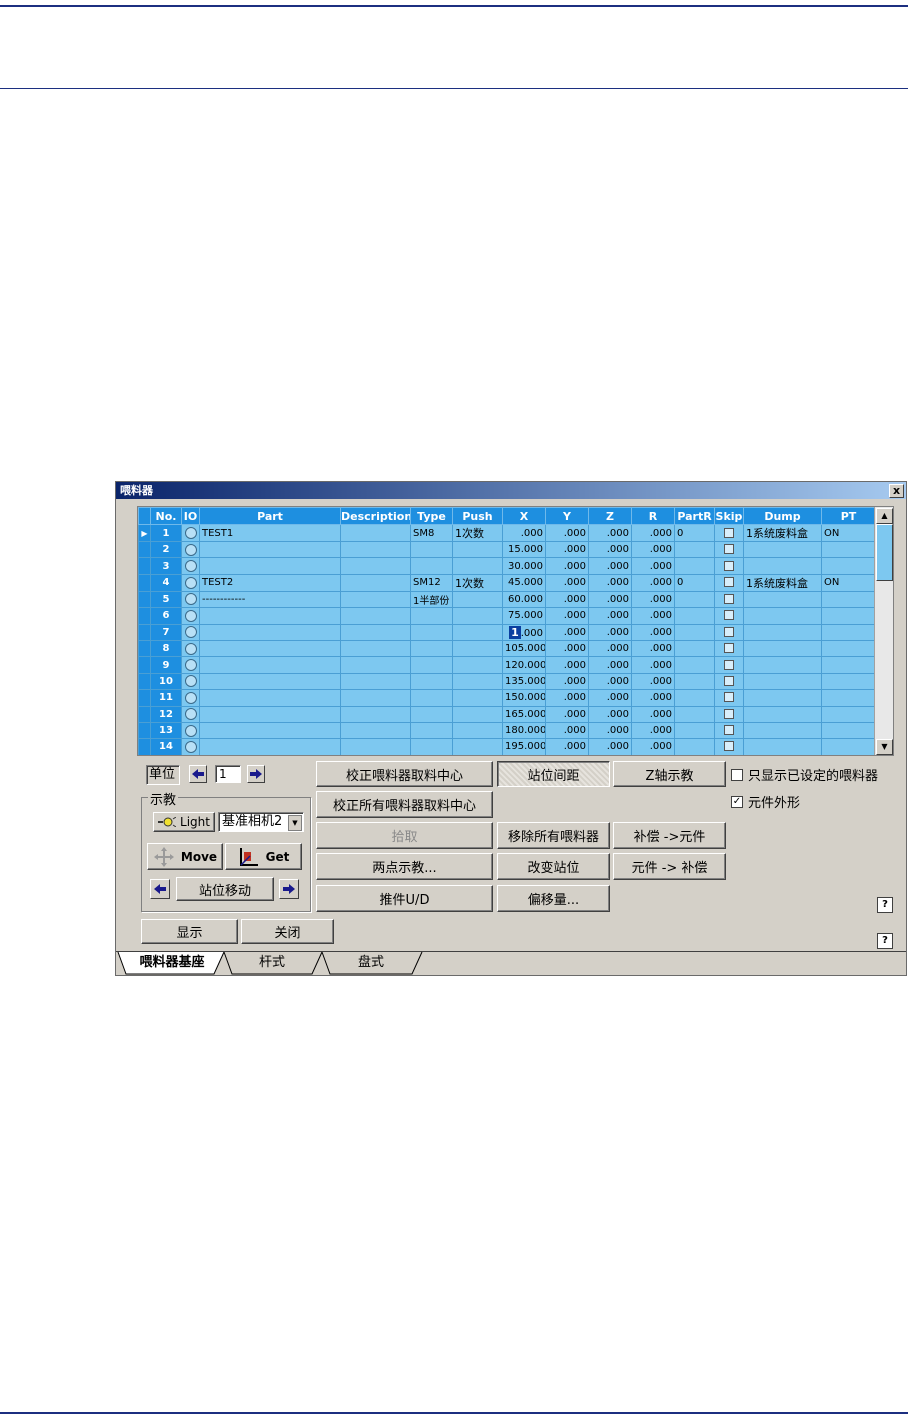 Image resolution: width=908 pixels, height=1424 pixels. What do you see at coordinates (431, 599) in the screenshot?
I see `cell-type: 1半部份` at bounding box center [431, 599].